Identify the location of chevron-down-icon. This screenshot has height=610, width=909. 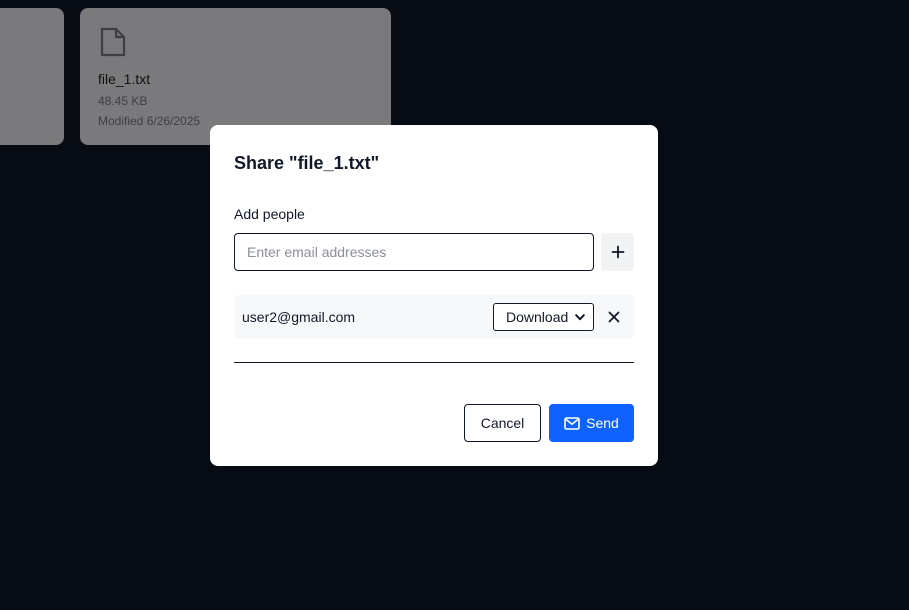
(580, 317).